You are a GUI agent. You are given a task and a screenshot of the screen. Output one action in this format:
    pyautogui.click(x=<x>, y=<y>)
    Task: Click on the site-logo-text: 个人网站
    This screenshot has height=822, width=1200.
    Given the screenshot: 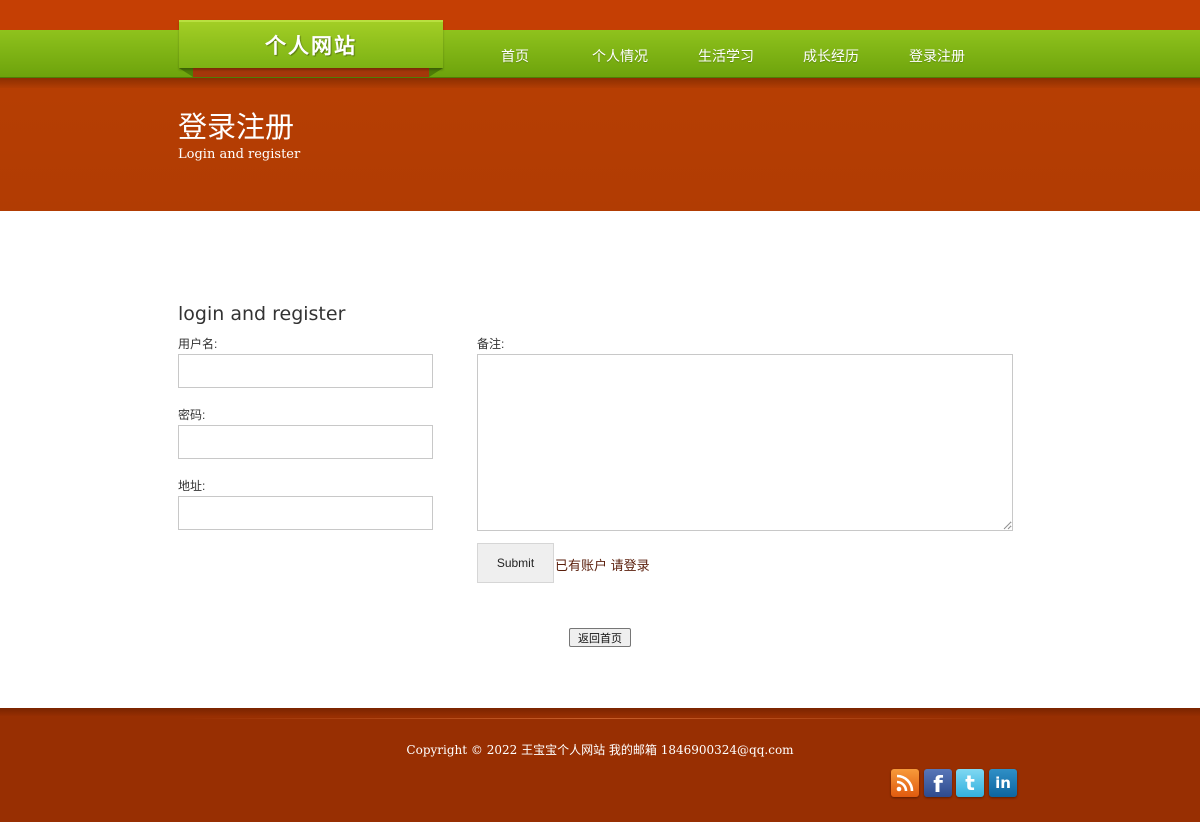 What is the action you would take?
    pyautogui.click(x=311, y=46)
    